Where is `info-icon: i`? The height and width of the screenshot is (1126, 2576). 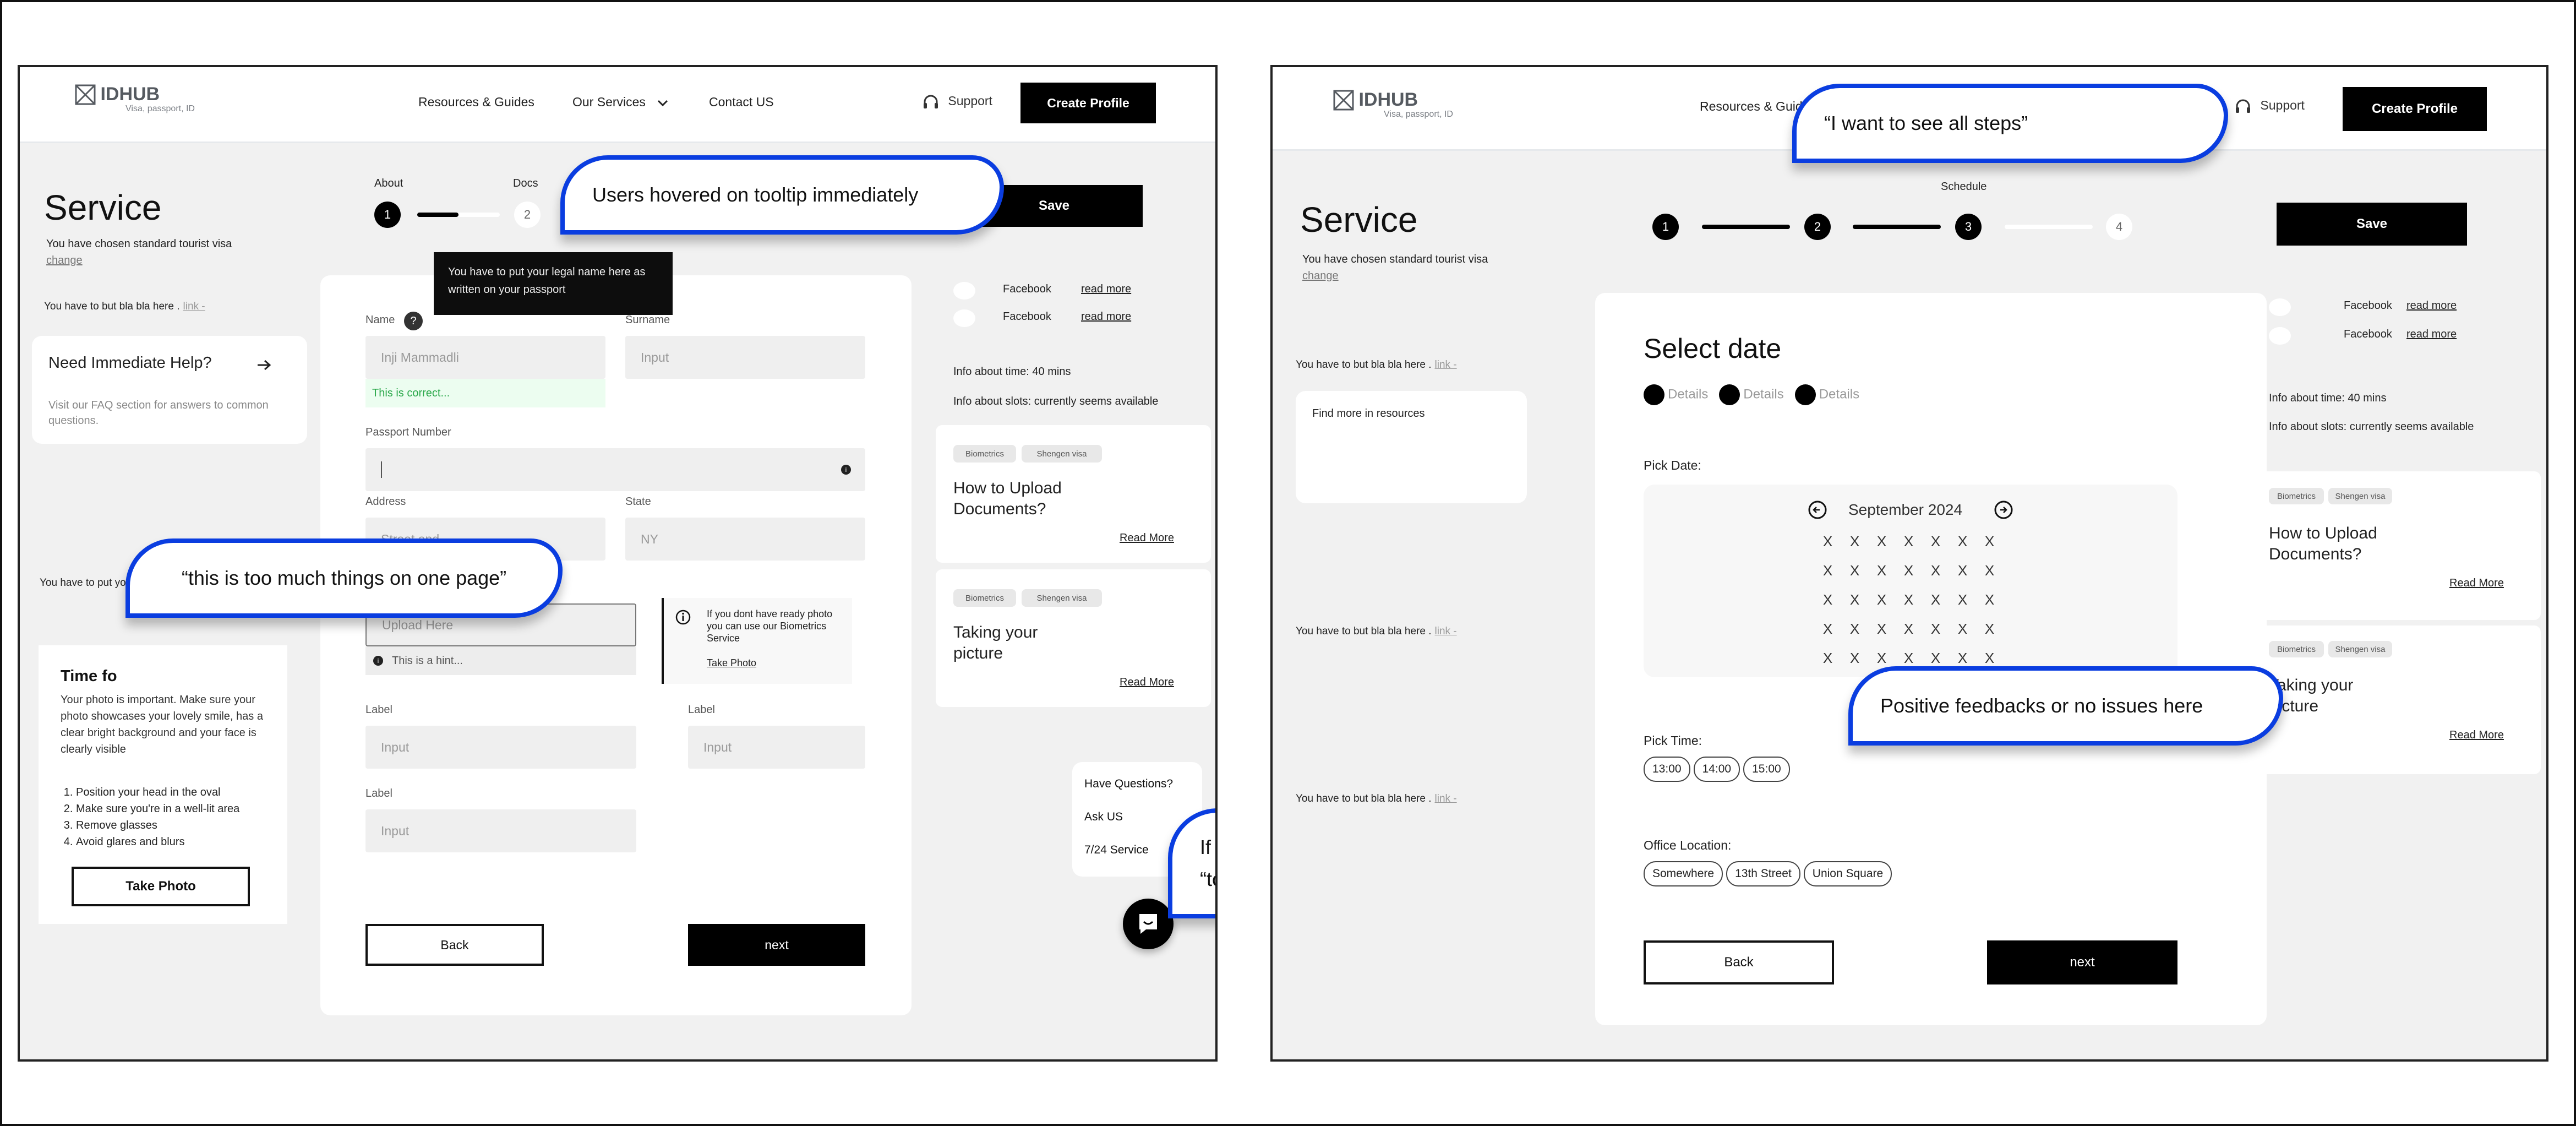
info-icon: i is located at coordinates (846, 470).